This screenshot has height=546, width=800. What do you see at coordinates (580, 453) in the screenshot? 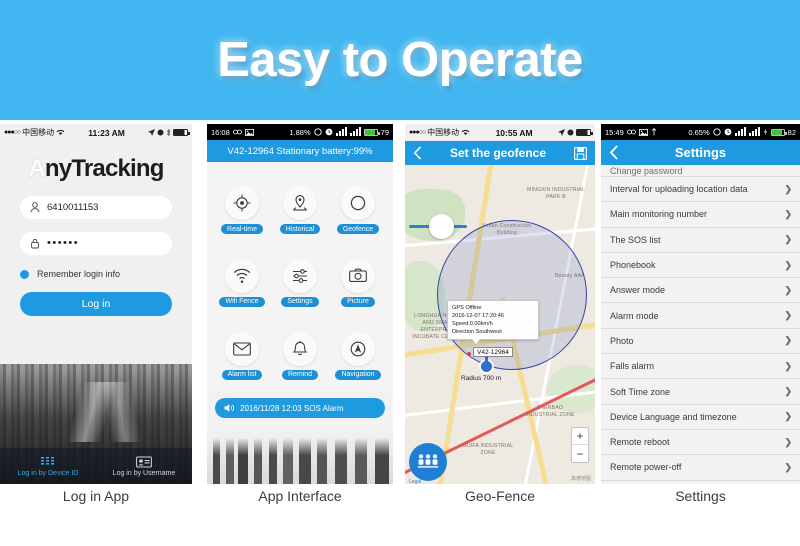
I see `zoom-out-button: −` at bounding box center [580, 453].